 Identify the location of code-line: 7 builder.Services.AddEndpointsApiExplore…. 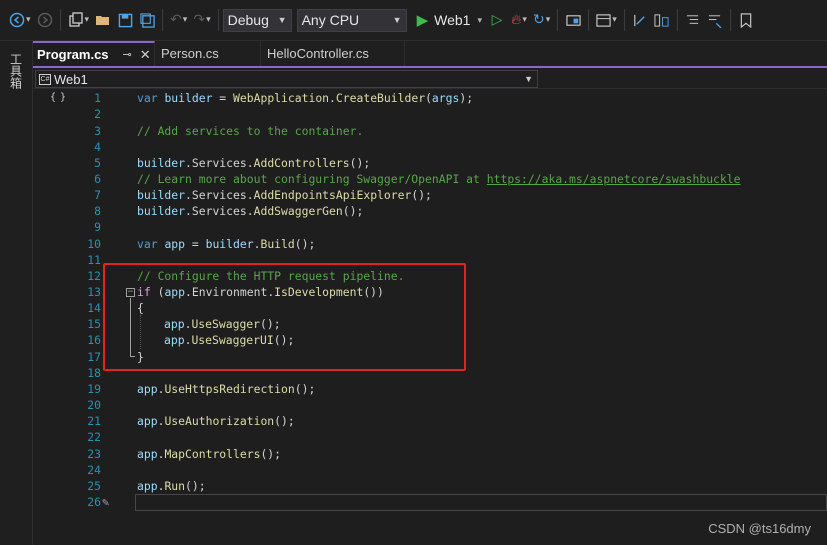
(430, 195).